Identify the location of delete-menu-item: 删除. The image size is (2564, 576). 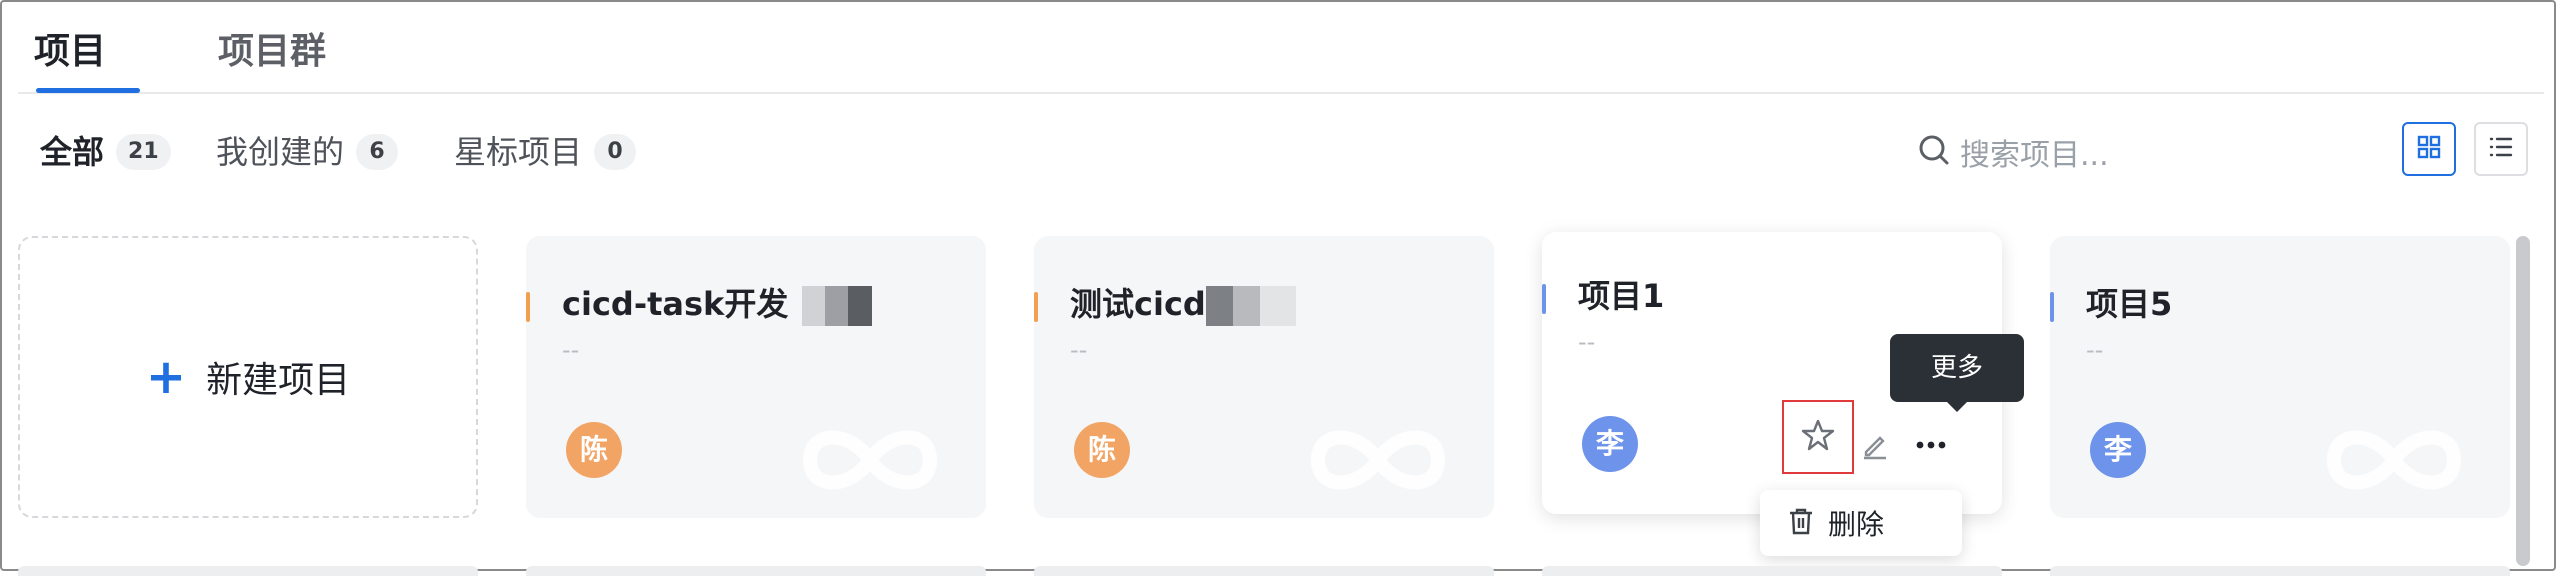
(1856, 523).